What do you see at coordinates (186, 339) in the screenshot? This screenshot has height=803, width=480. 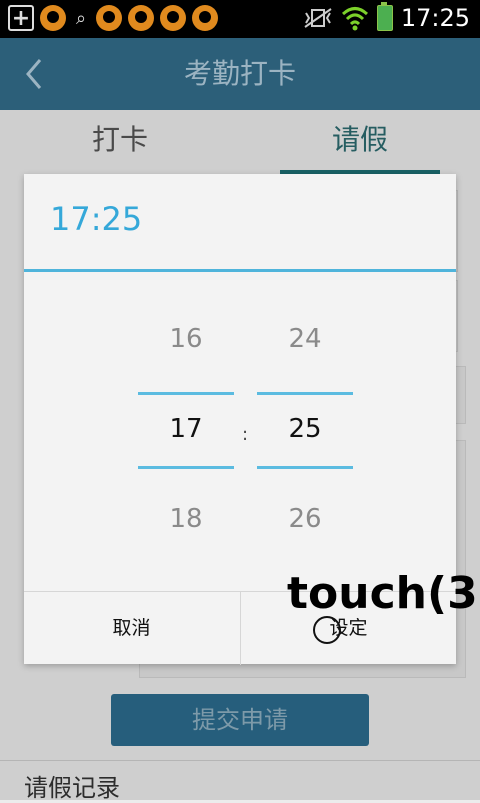 I see `hour-prev: 16` at bounding box center [186, 339].